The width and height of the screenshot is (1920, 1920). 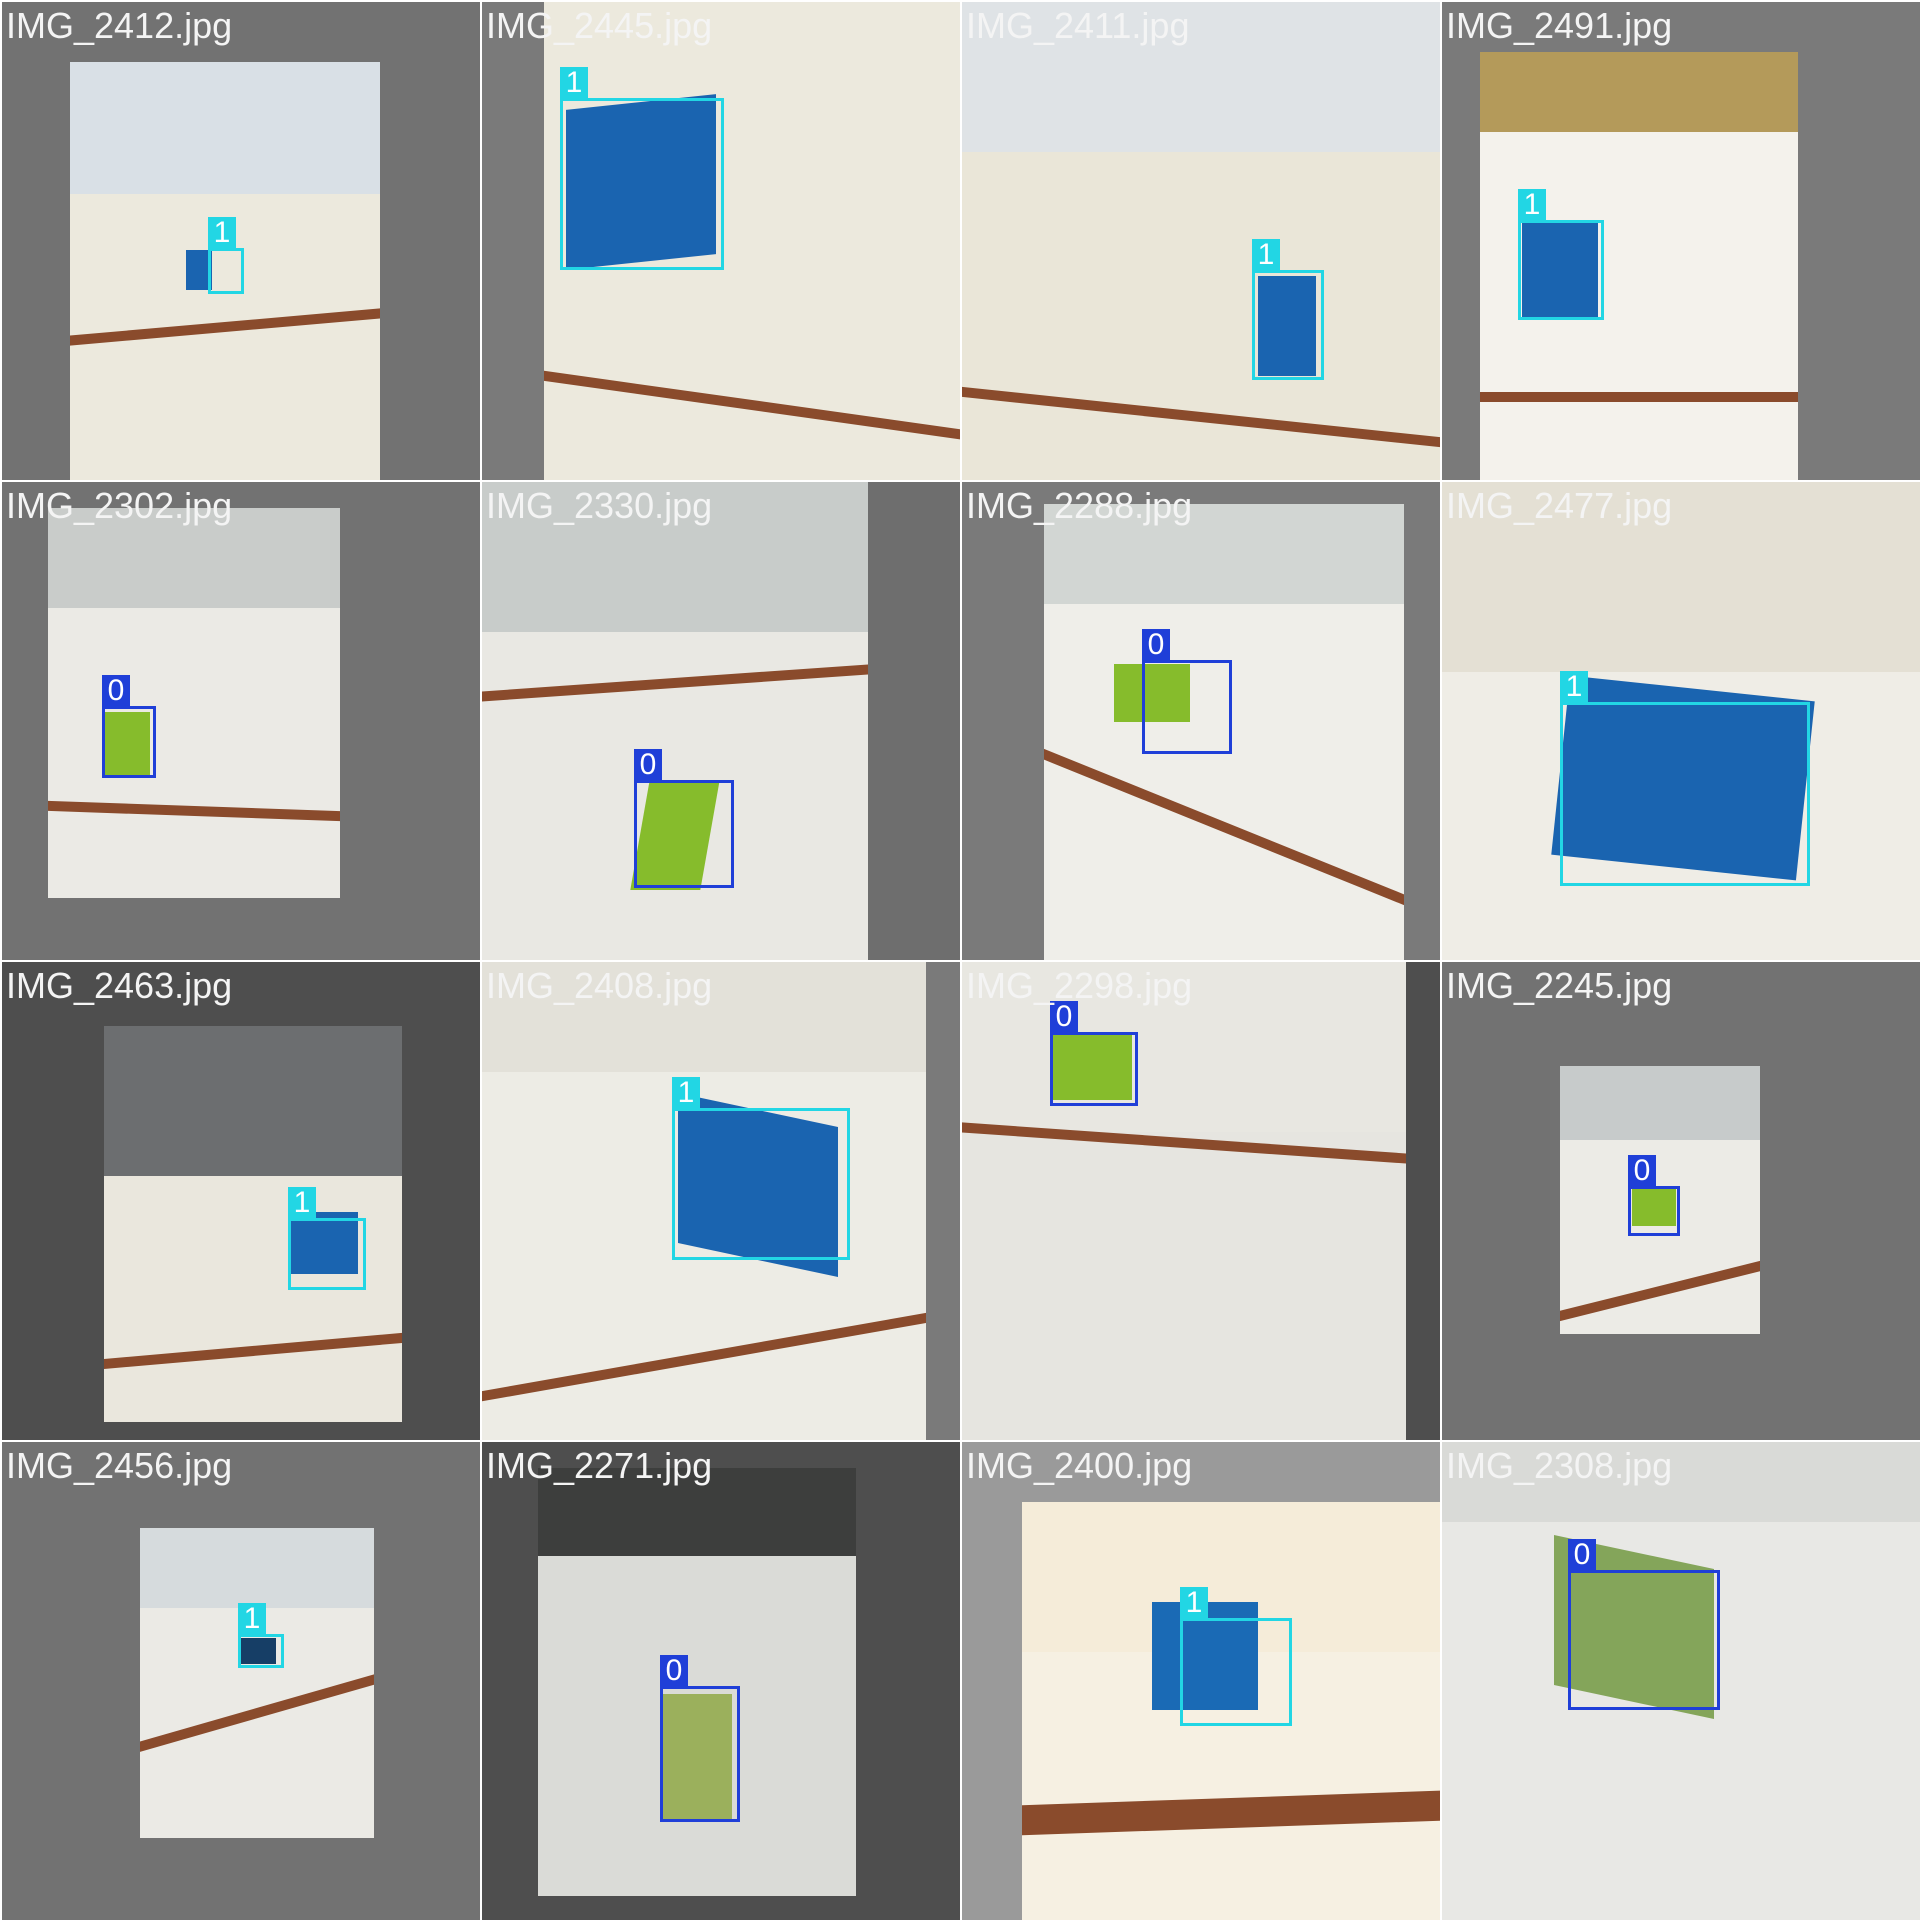 I want to click on image-filename: IMG_2330.jpg, so click(x=599, y=505).